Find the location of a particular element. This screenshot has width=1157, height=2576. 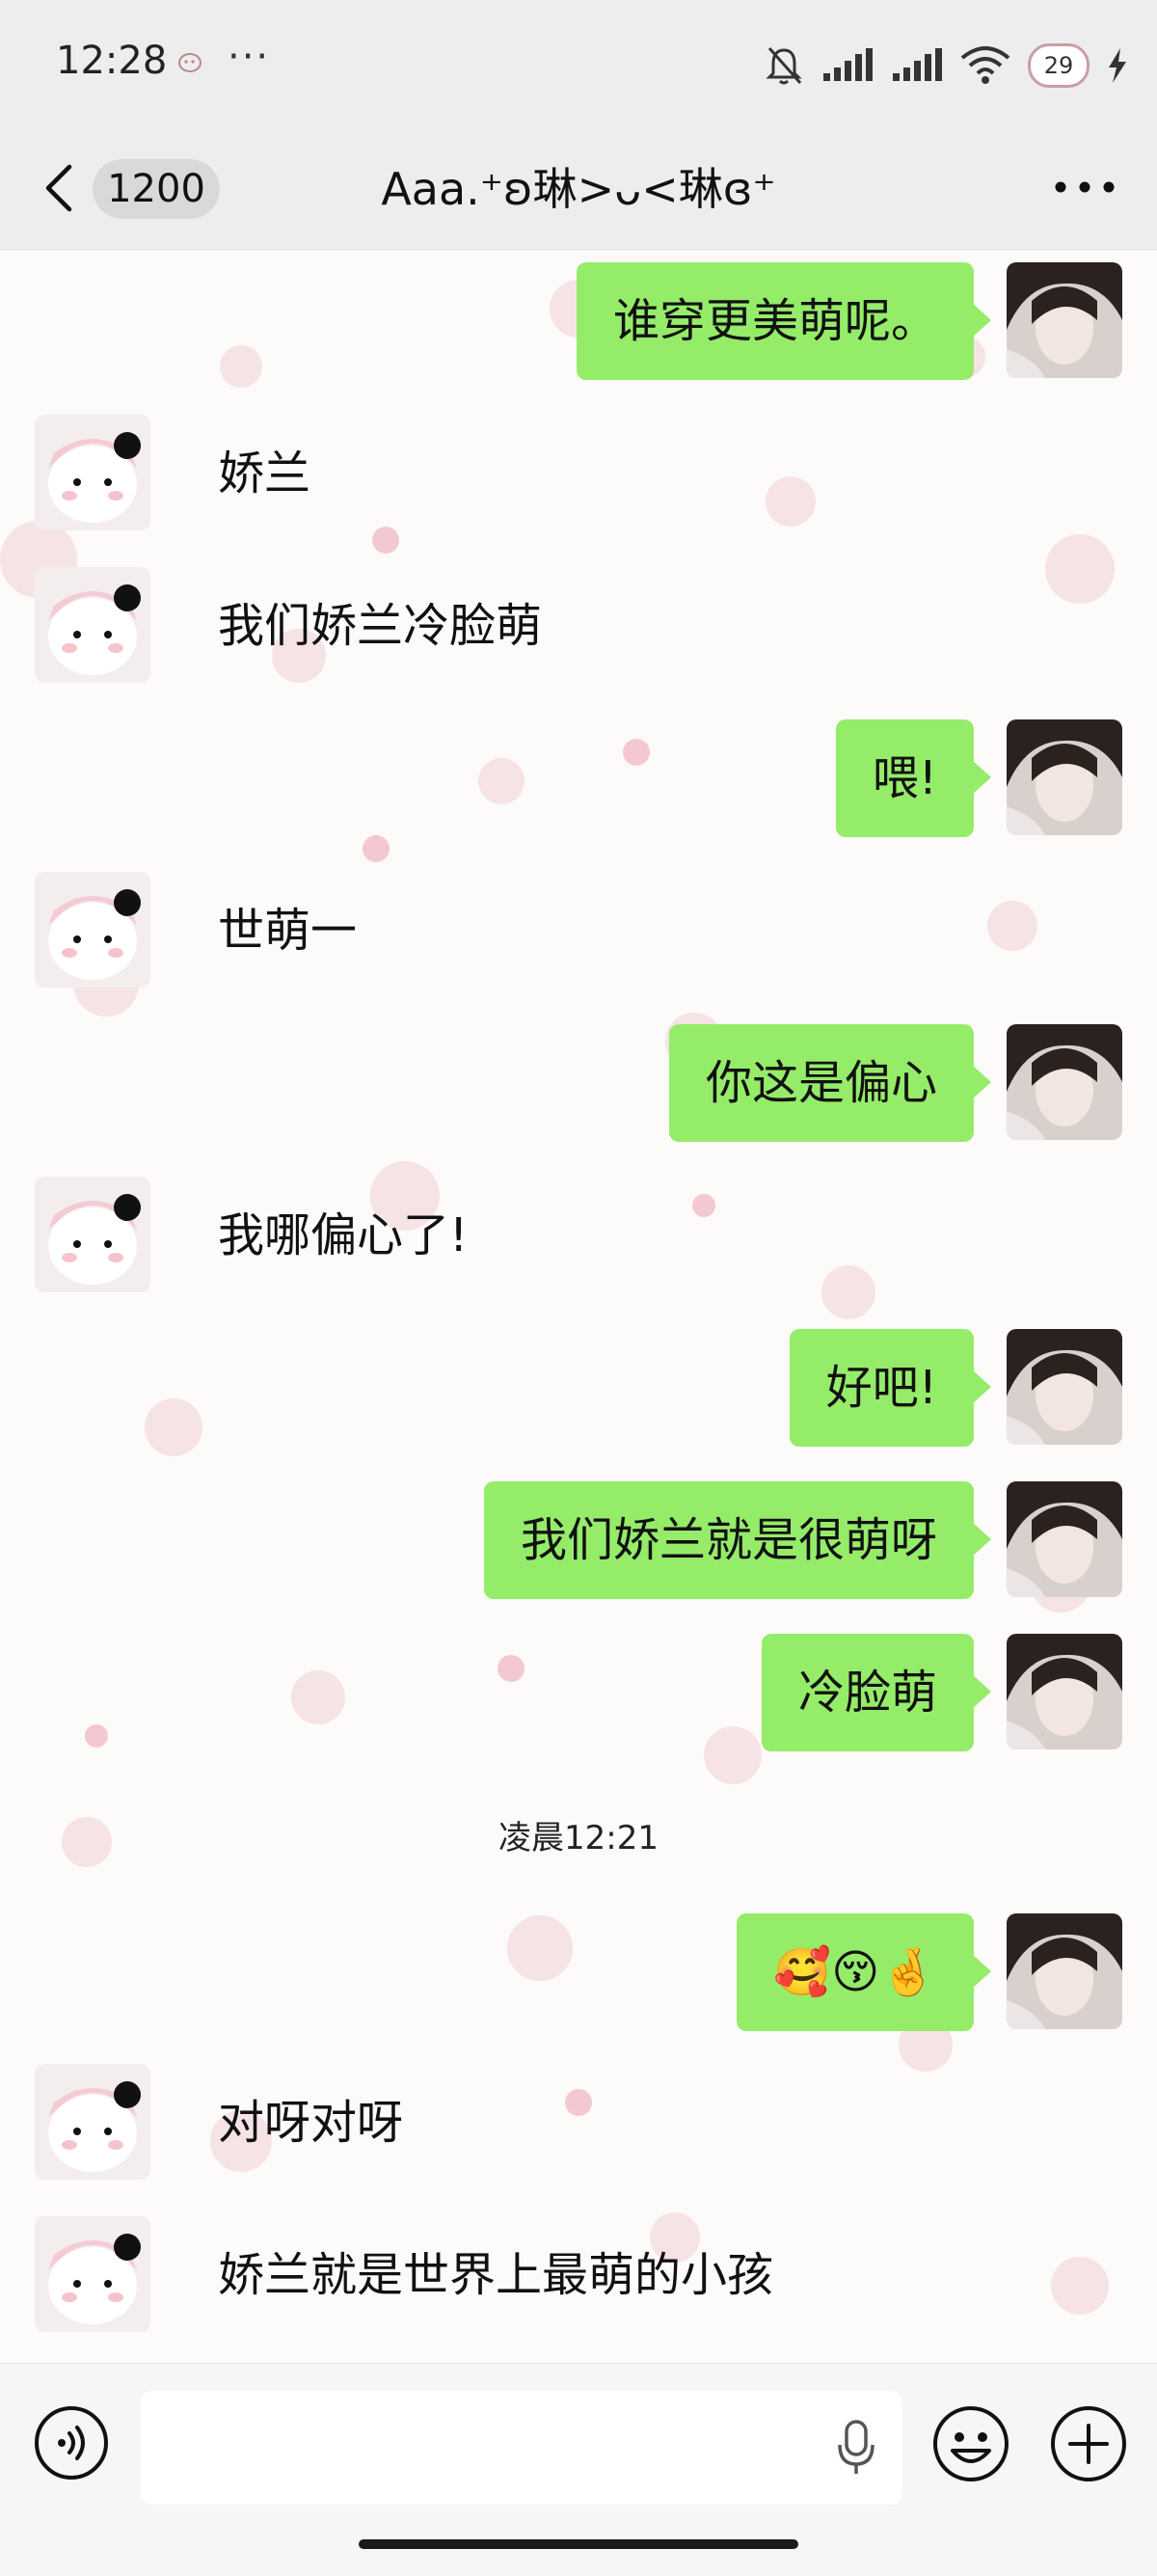

battery-level: 29 is located at coordinates (1058, 65).